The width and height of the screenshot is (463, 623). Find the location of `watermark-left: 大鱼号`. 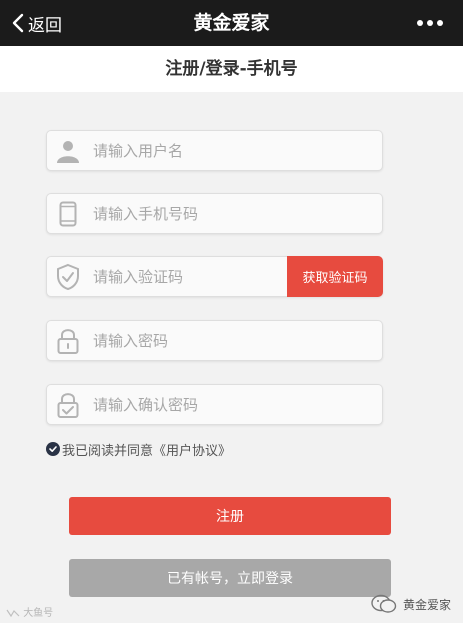

watermark-left: 大鱼号 is located at coordinates (29, 611).